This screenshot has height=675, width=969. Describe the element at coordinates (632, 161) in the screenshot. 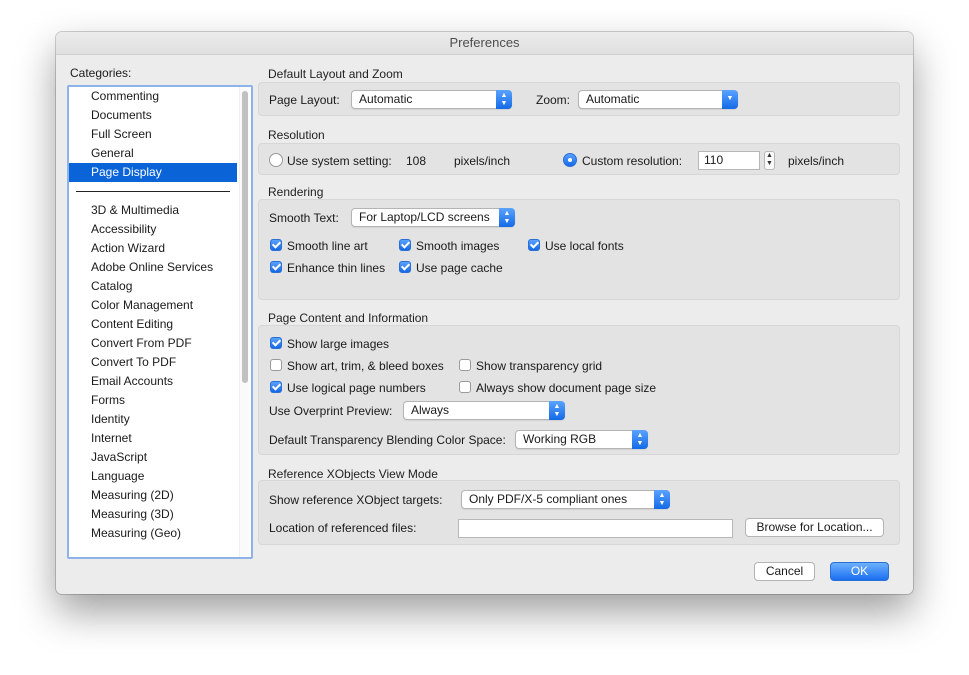

I see `custom-resolution-label: Custom resolution:` at that location.